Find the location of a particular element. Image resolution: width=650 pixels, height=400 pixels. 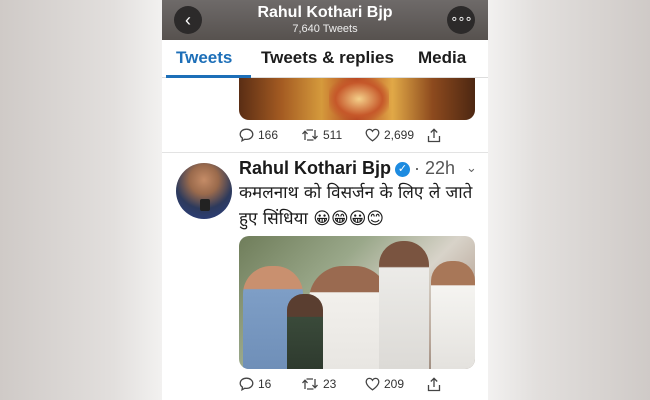

retweet-button: 23 is located at coordinates (318, 384).